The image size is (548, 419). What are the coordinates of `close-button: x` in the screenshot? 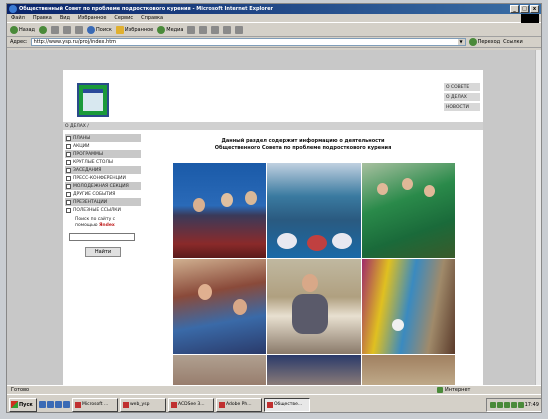 It's located at (534, 9).